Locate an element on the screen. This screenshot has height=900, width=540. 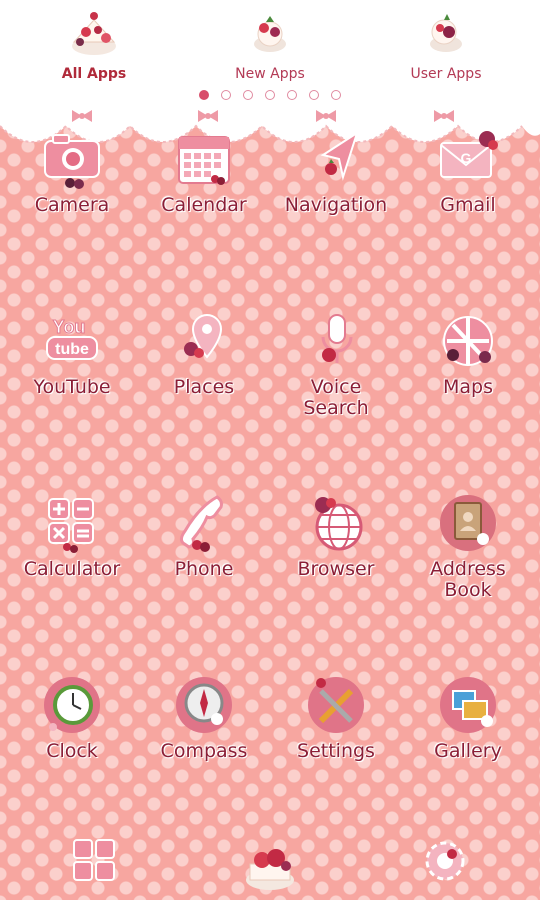
cake-home-icon is located at coordinates (270, 869).